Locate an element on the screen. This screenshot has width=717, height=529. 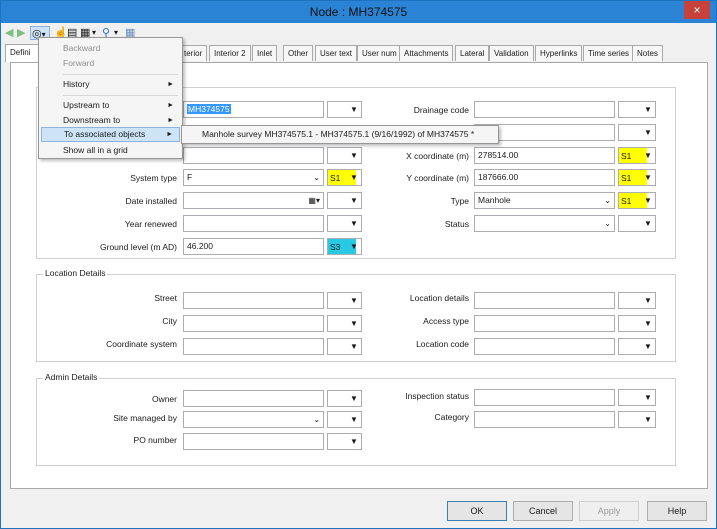
cancel-button: Cancel is located at coordinates (543, 511).